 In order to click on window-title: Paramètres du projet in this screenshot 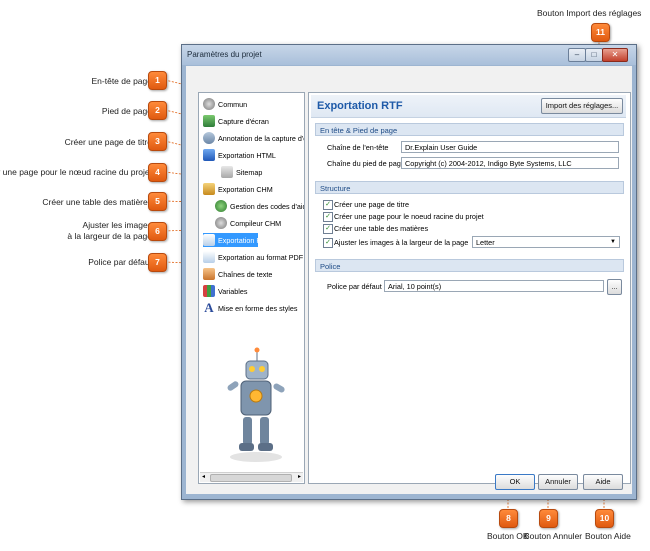, I will do `click(224, 54)`.